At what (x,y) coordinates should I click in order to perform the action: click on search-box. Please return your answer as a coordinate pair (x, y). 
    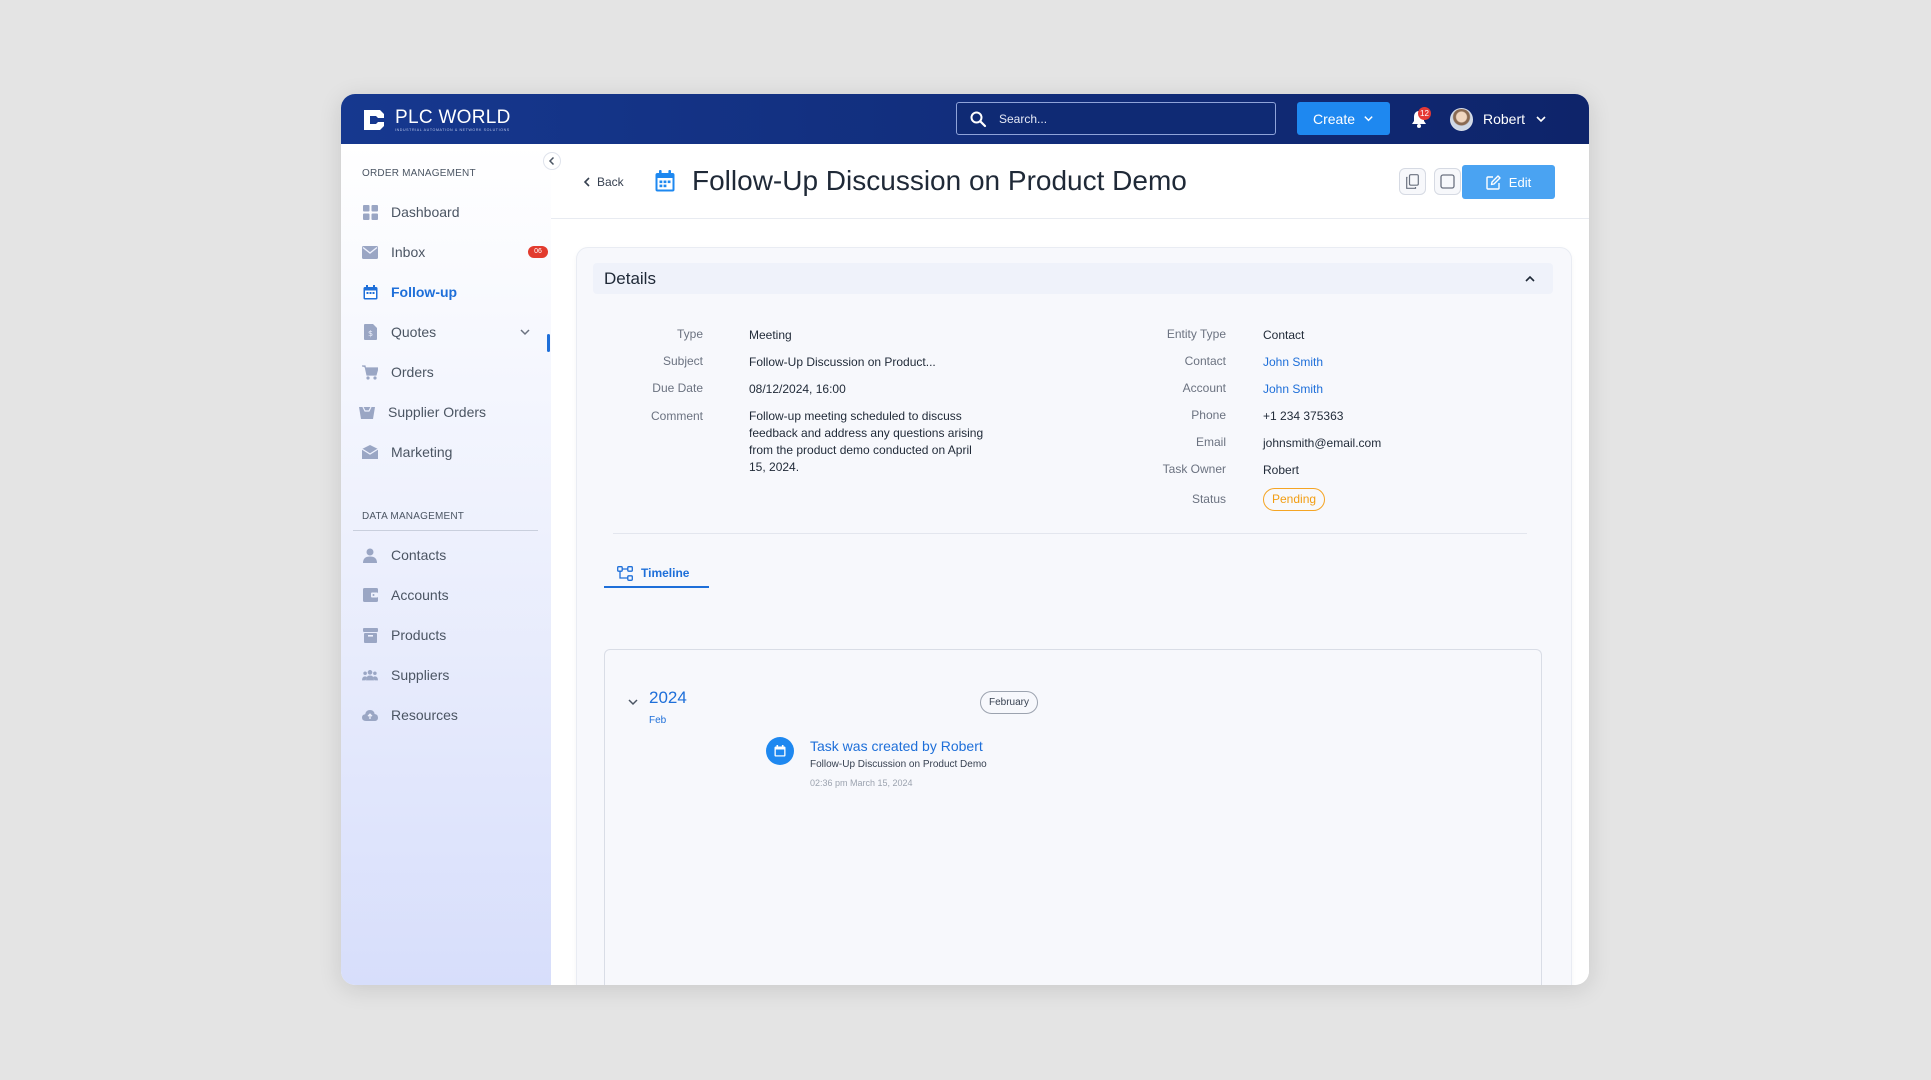
    Looking at the image, I should click on (1116, 118).